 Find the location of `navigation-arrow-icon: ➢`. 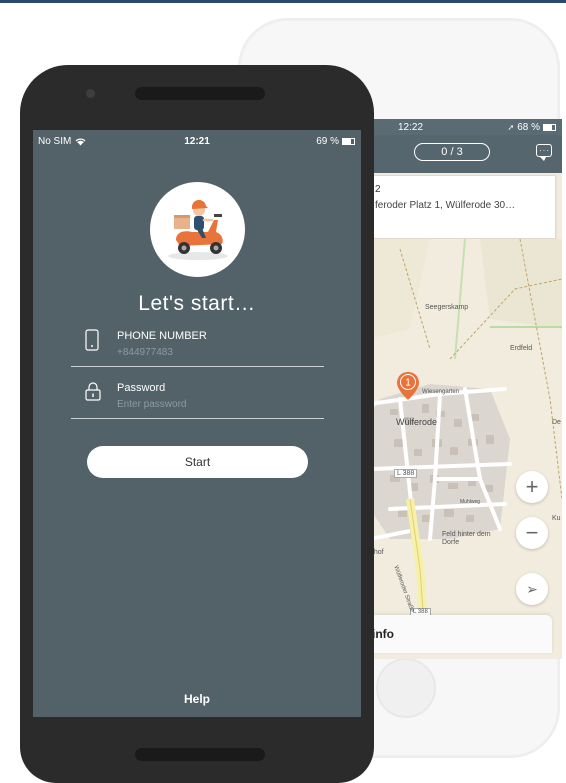

navigation-arrow-icon: ➢ is located at coordinates (532, 588).